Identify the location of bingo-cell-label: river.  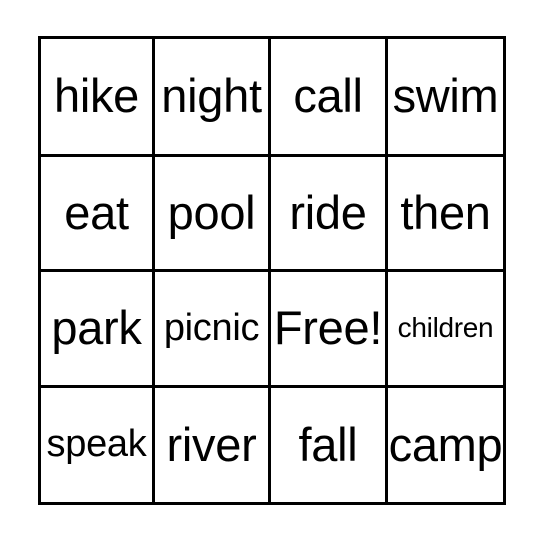
(211, 444).